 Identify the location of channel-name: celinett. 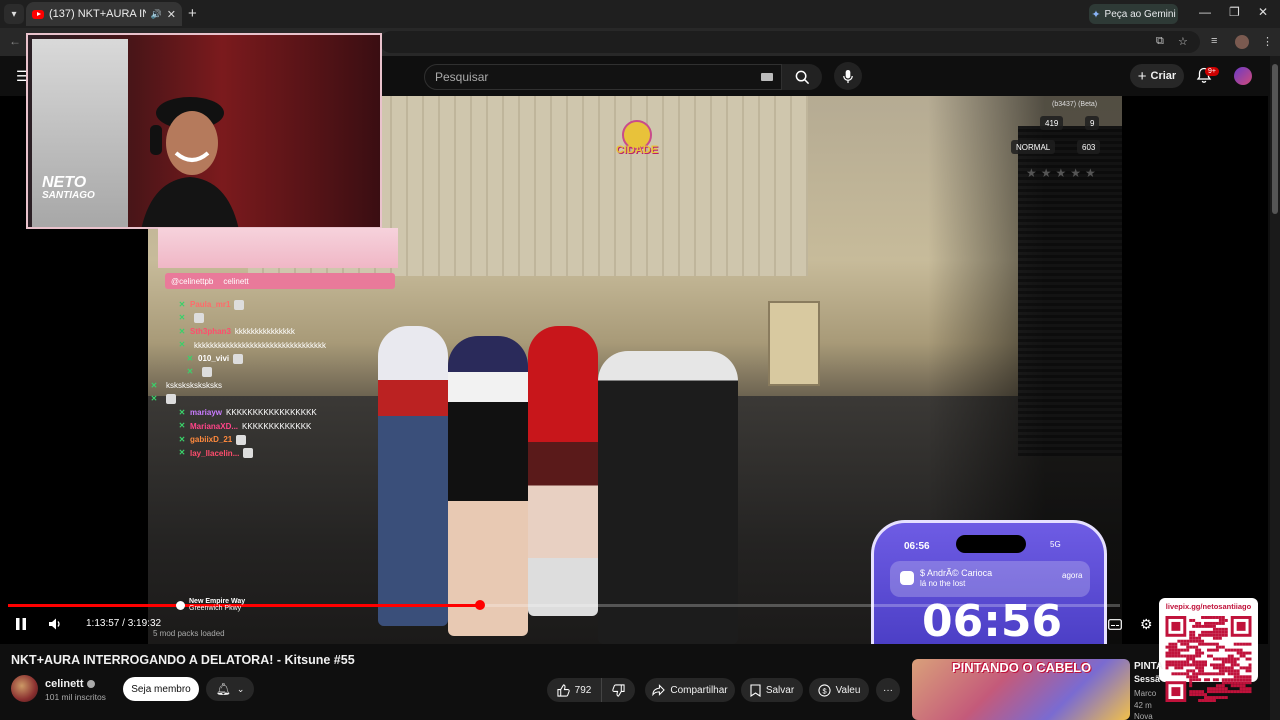
(64, 684).